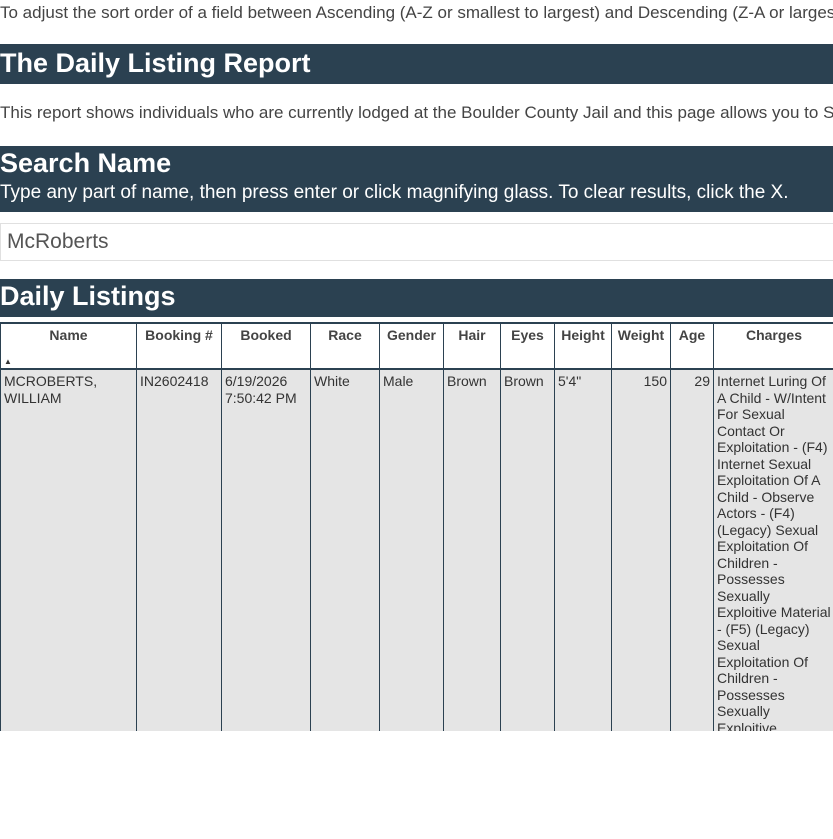 This screenshot has height=839, width=833. Describe the element at coordinates (692, 335) in the screenshot. I see `column-header-label: Age` at that location.